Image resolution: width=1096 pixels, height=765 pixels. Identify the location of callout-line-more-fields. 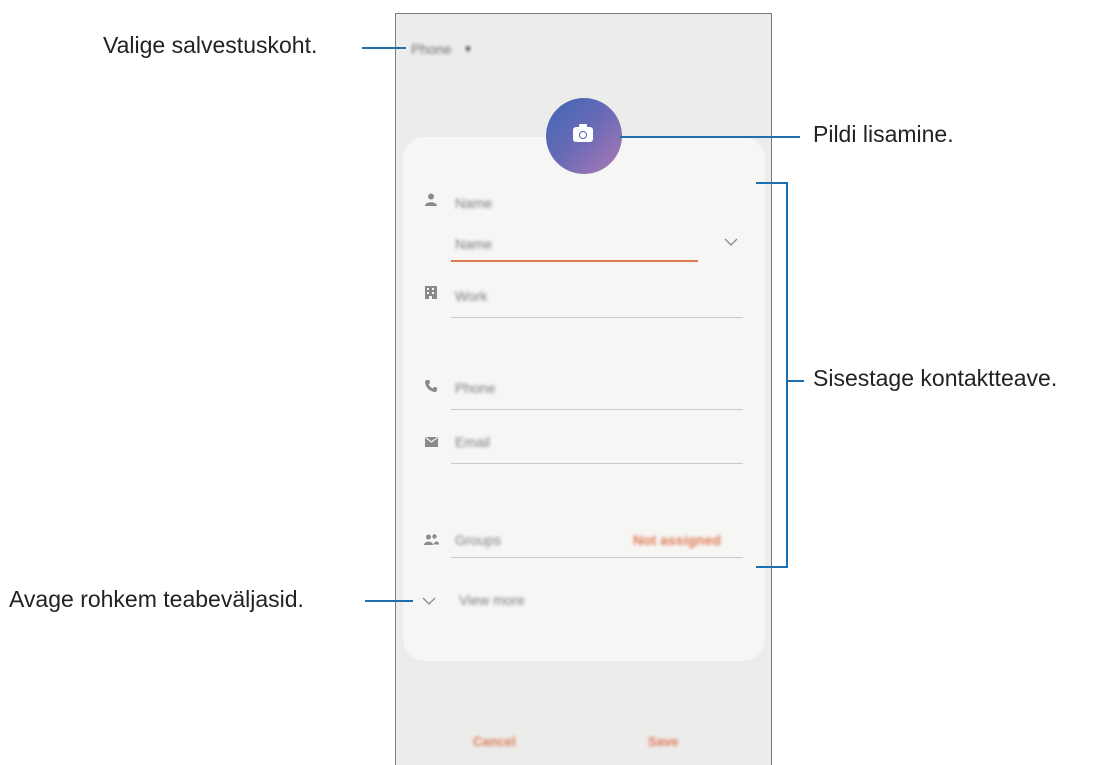
(389, 601).